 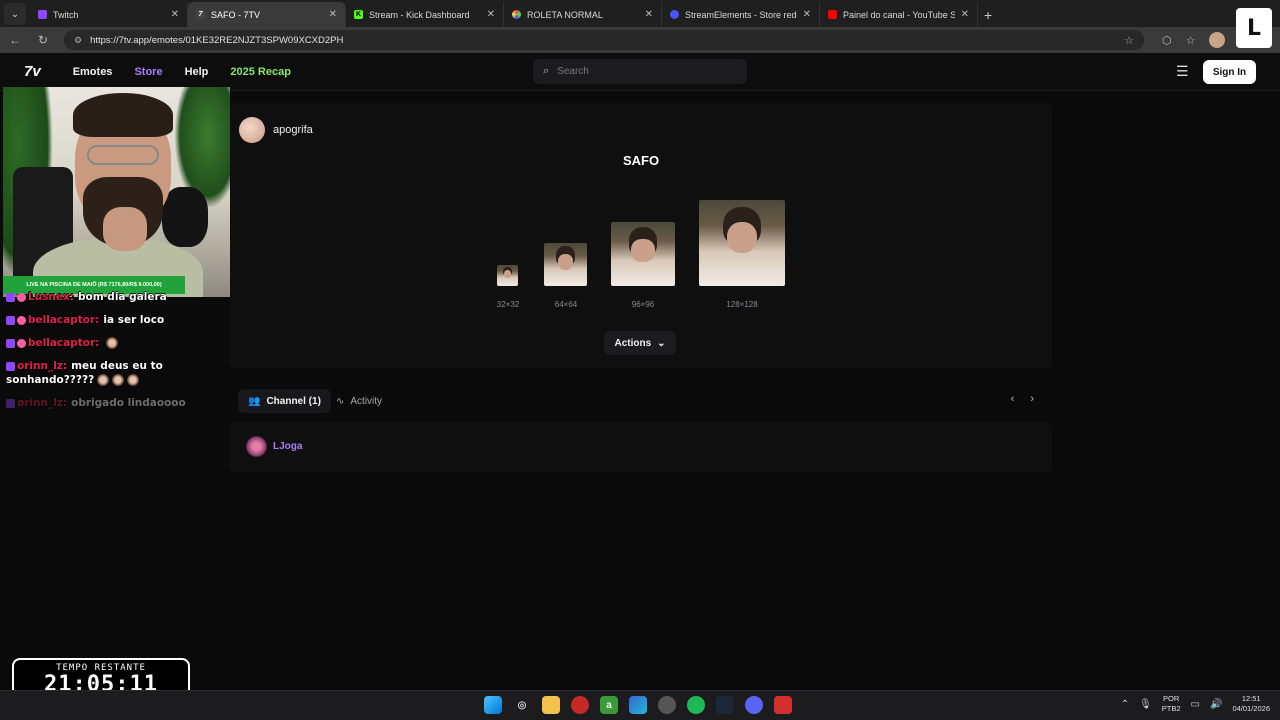 I want to click on app-red-icon, so click(x=580, y=705).